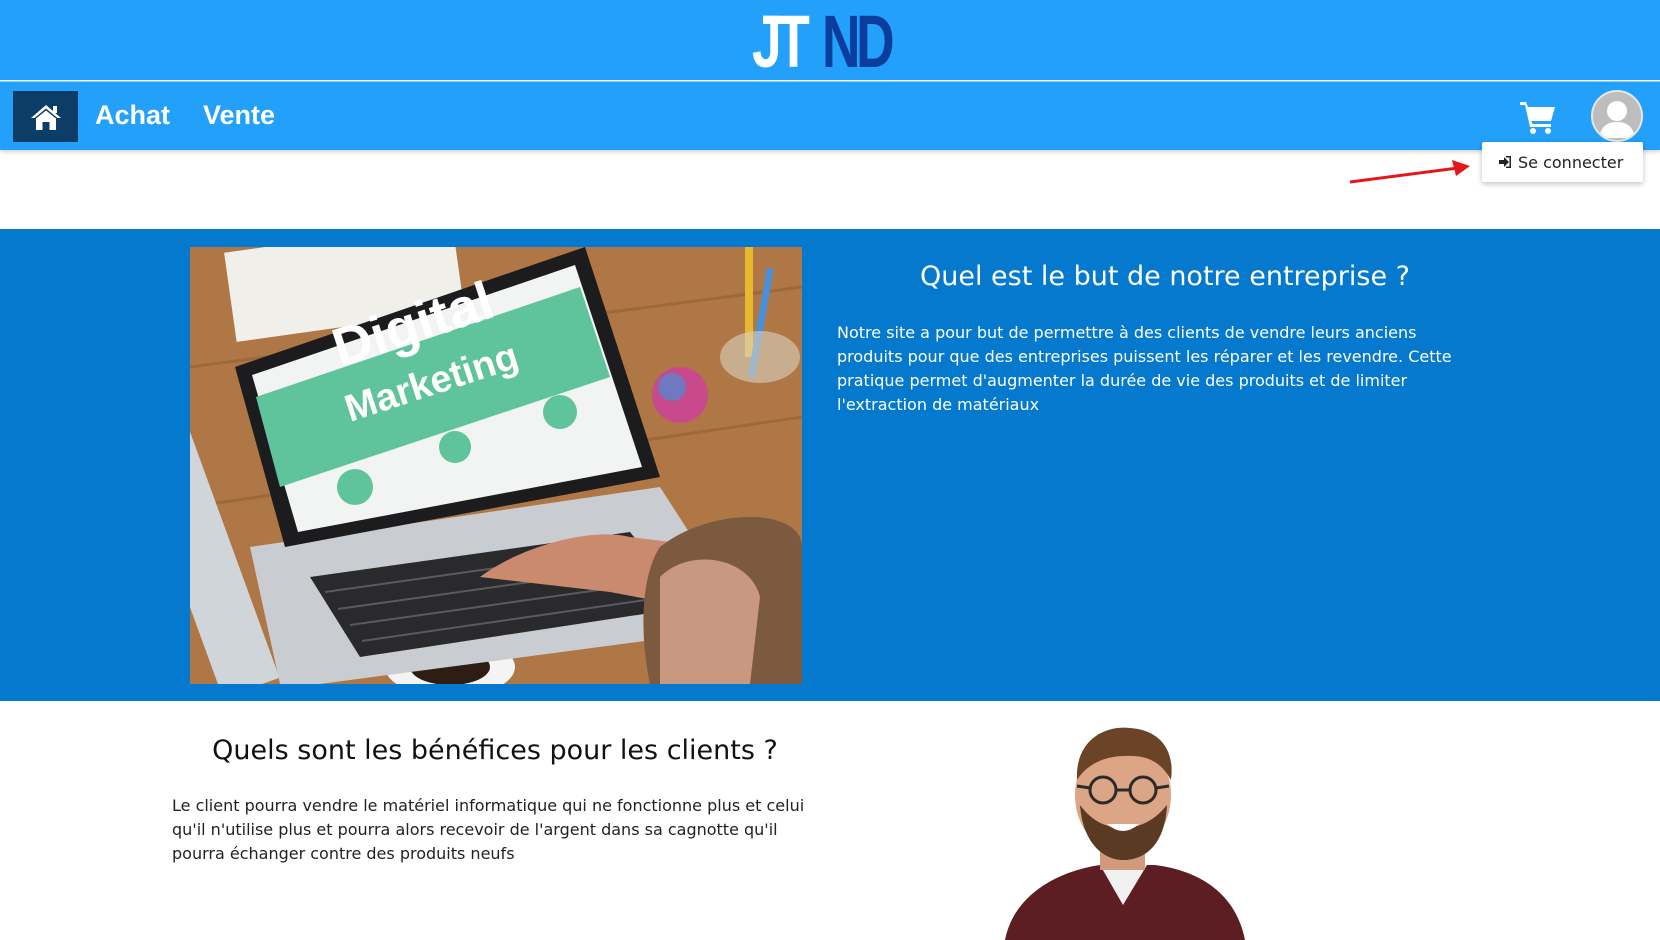  I want to click on smiling-man-image, so click(1161, 830).